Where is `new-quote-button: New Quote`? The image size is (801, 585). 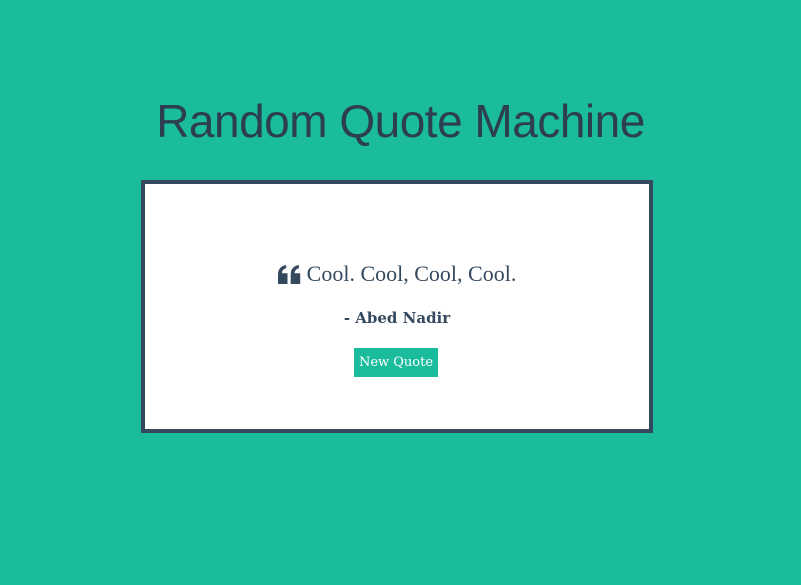
new-quote-button: New Quote is located at coordinates (396, 362).